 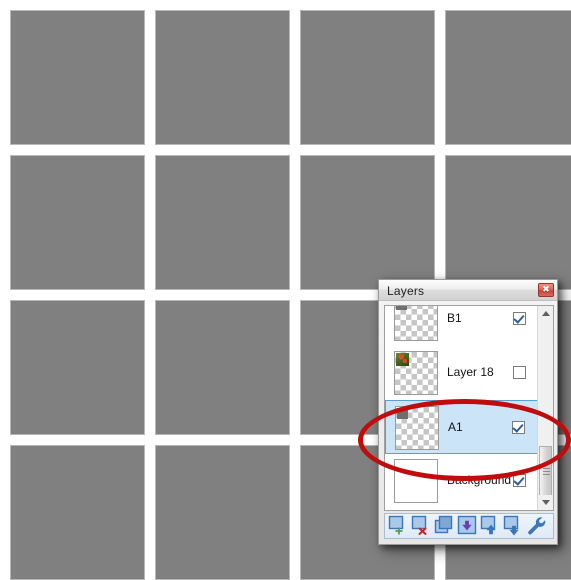 I want to click on layer-merge-icon, so click(x=467, y=525).